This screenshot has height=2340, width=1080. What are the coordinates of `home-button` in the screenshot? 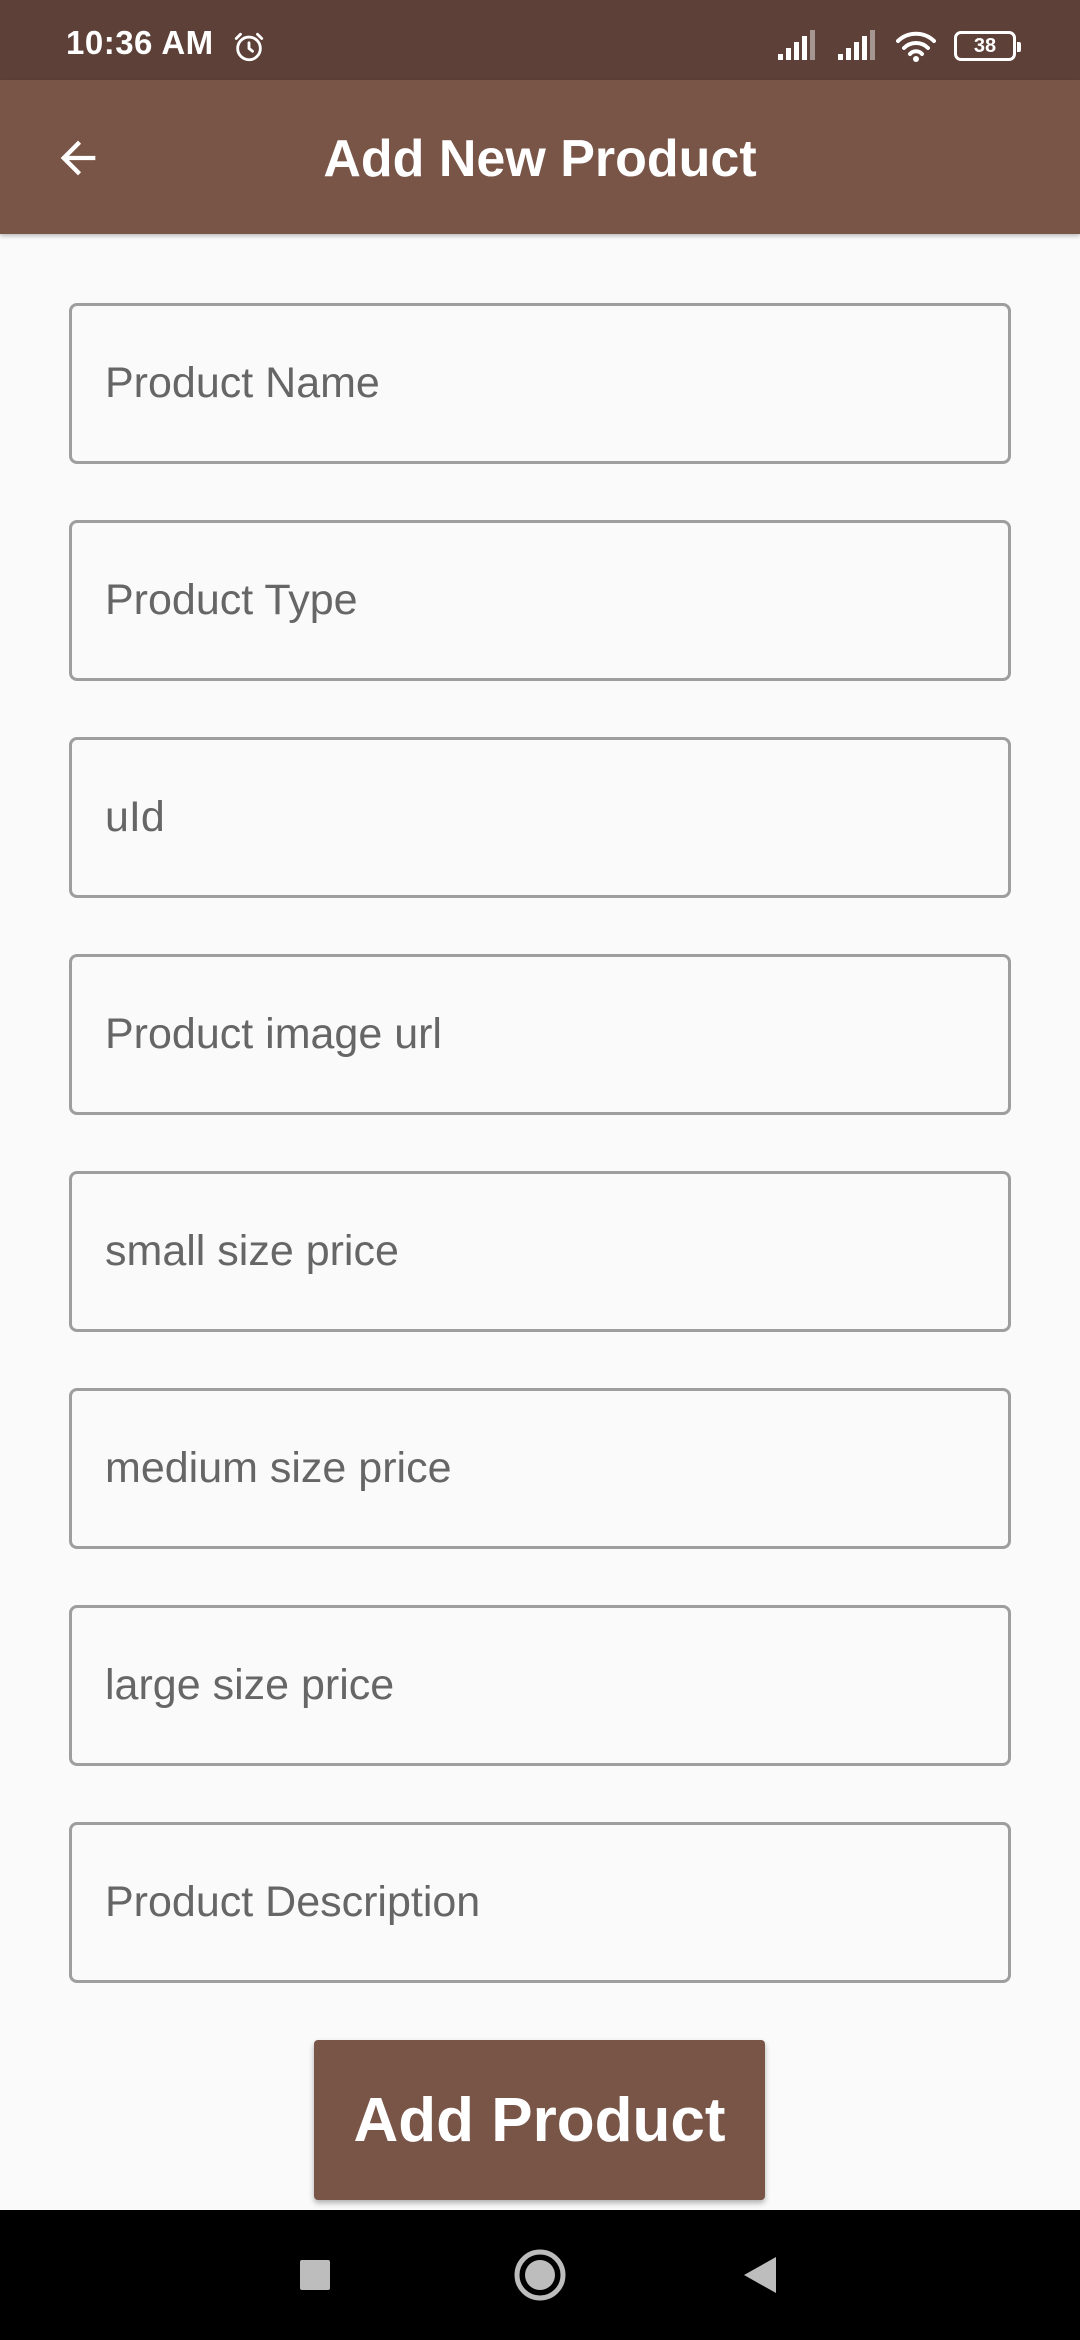 It's located at (540, 2275).